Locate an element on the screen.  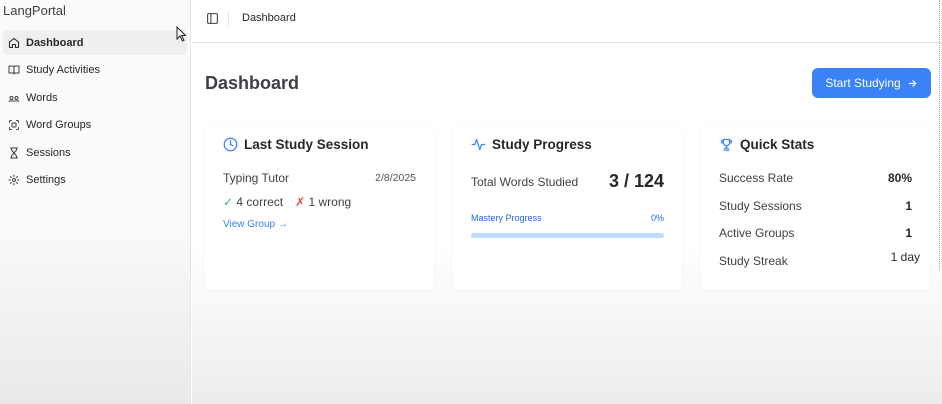
start-studying-button: Start Studying is located at coordinates (871, 83).